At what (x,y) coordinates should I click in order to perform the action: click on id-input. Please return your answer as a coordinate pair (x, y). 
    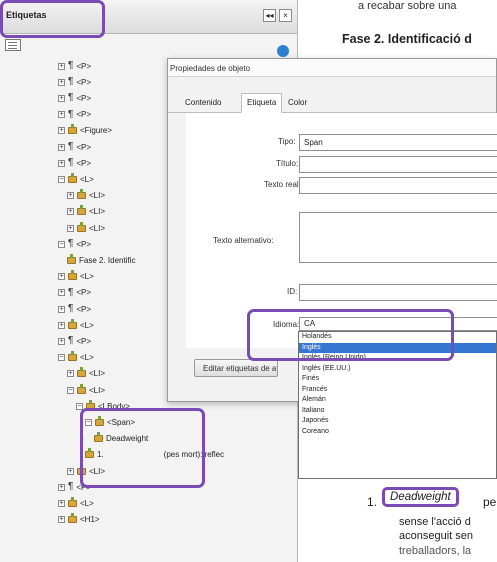
    Looking at the image, I should click on (398, 292).